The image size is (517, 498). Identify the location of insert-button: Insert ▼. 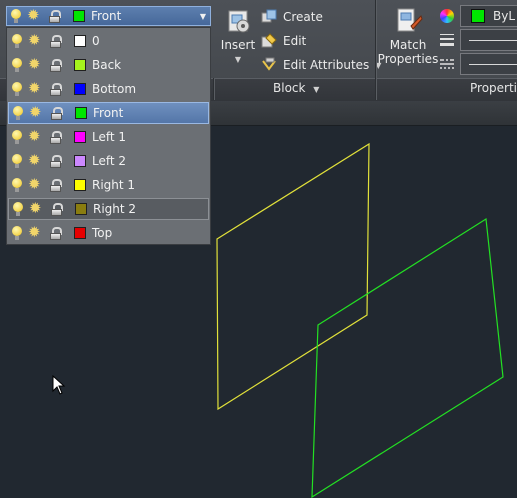
(238, 35).